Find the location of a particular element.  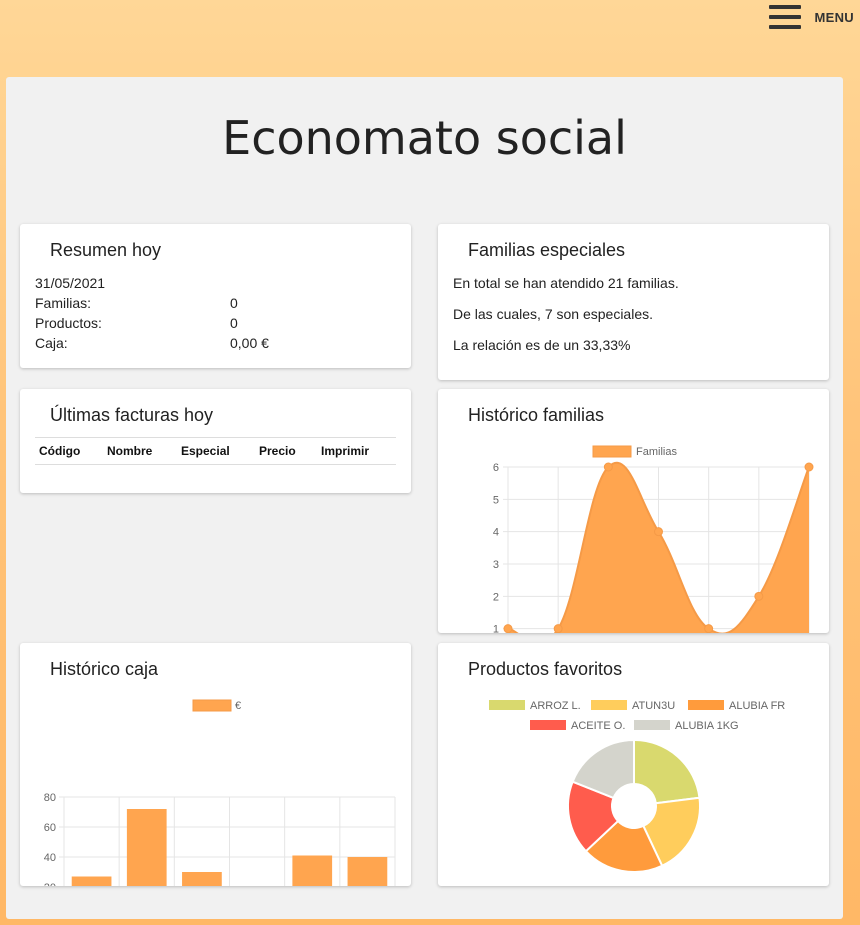

y-tick-label: 6 is located at coordinates (496, 468).